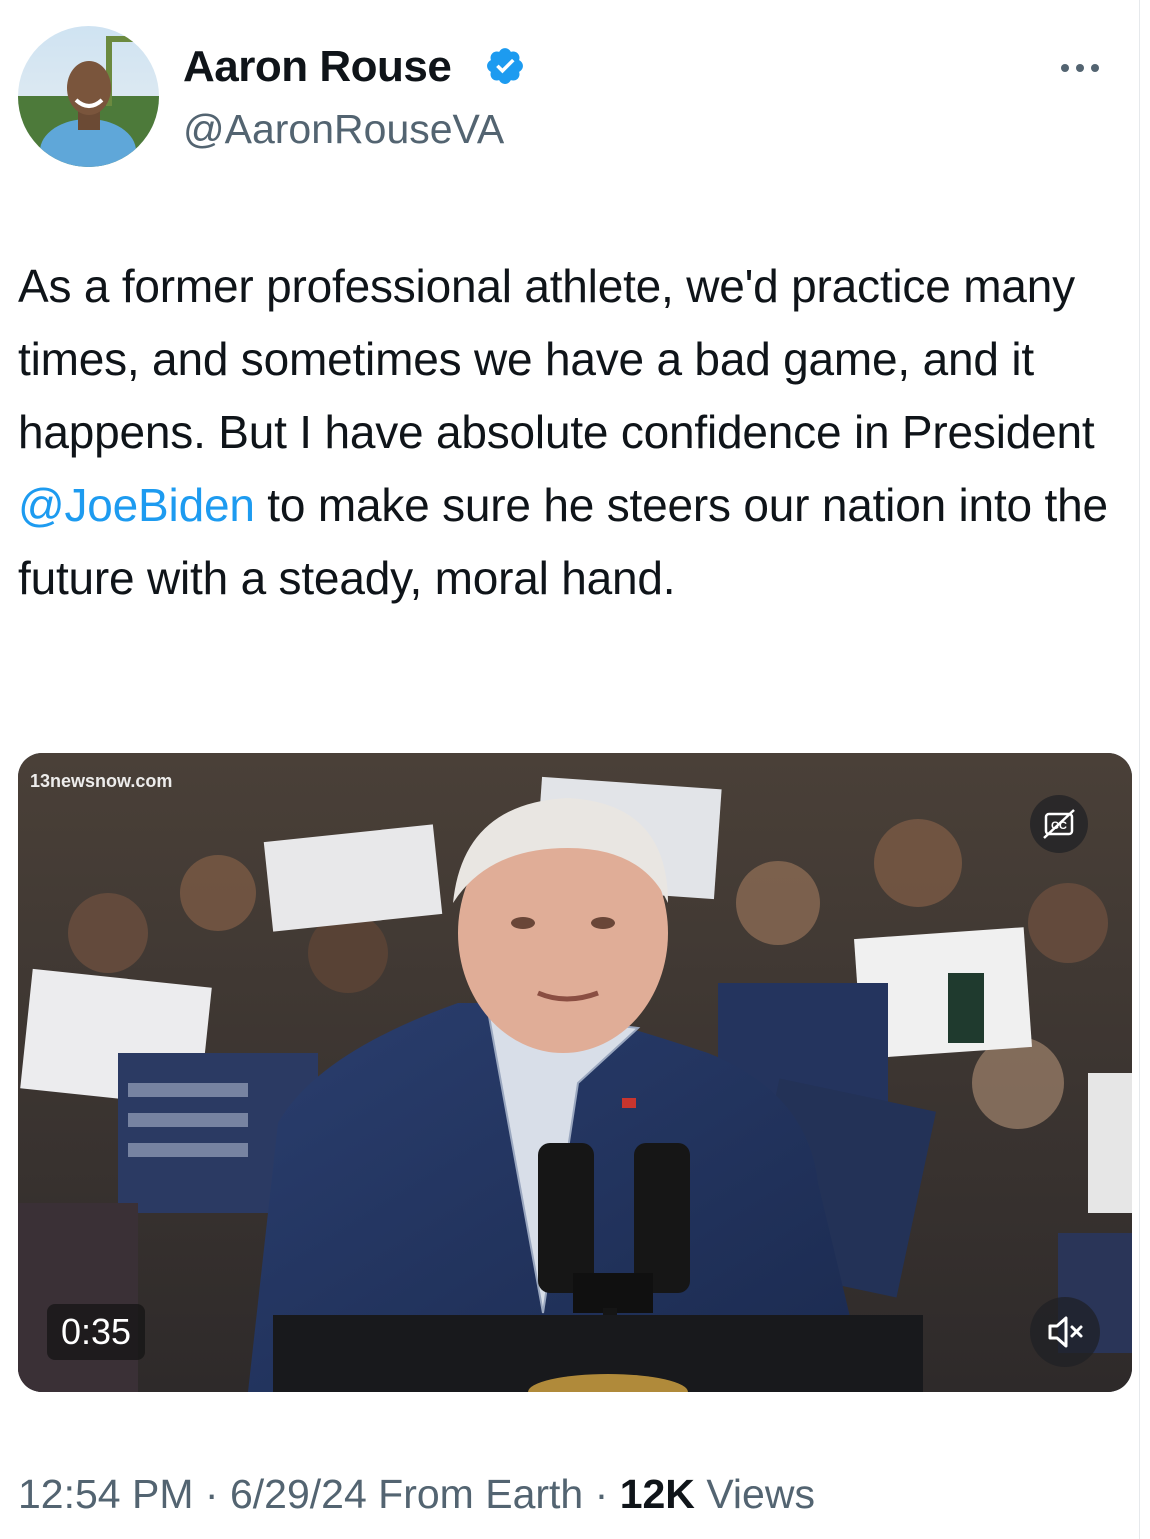  I want to click on tweet-date: 6/29/24, so click(298, 1494).